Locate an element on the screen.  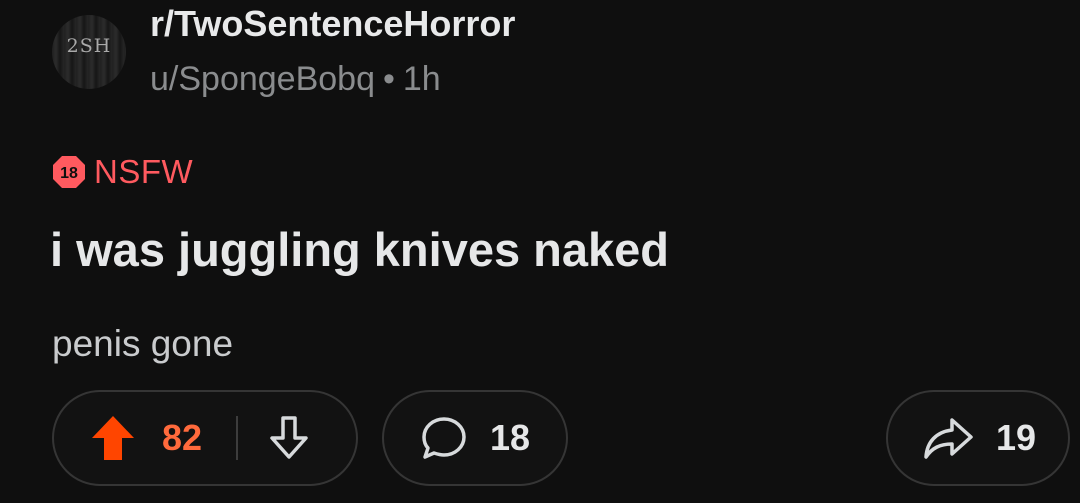
nsfw-tag: 18 NSFW is located at coordinates (122, 172).